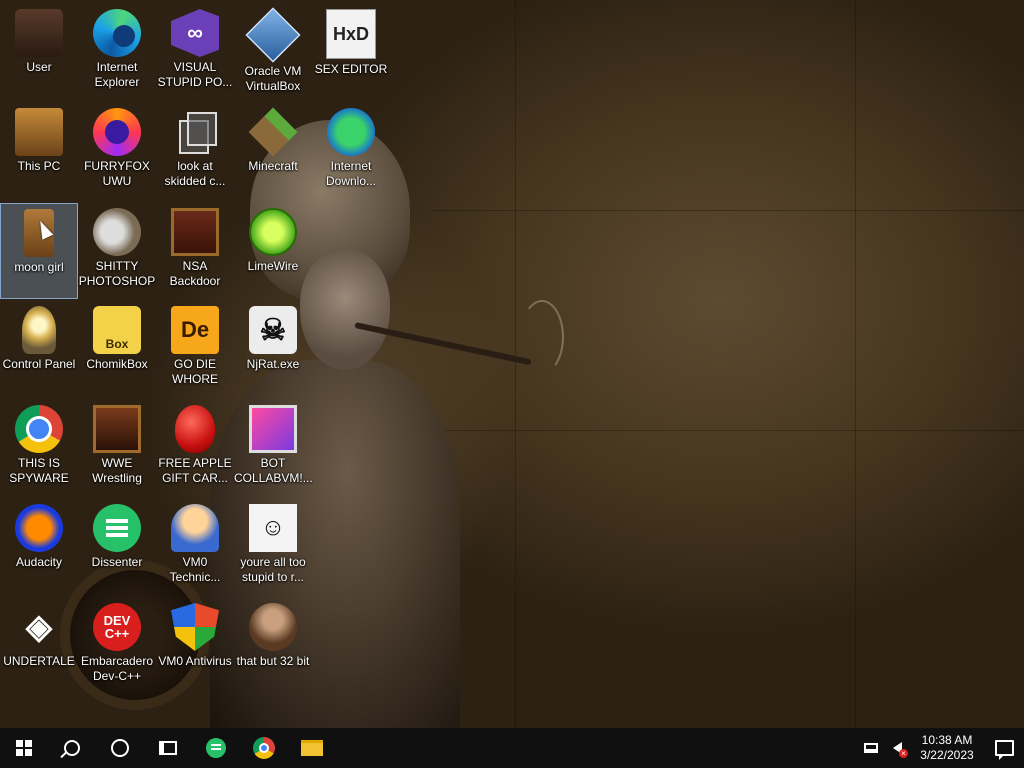 Image resolution: width=1024 pixels, height=768 pixels. What do you see at coordinates (351, 34) in the screenshot?
I see `hex-editor-icon: HxD` at bounding box center [351, 34].